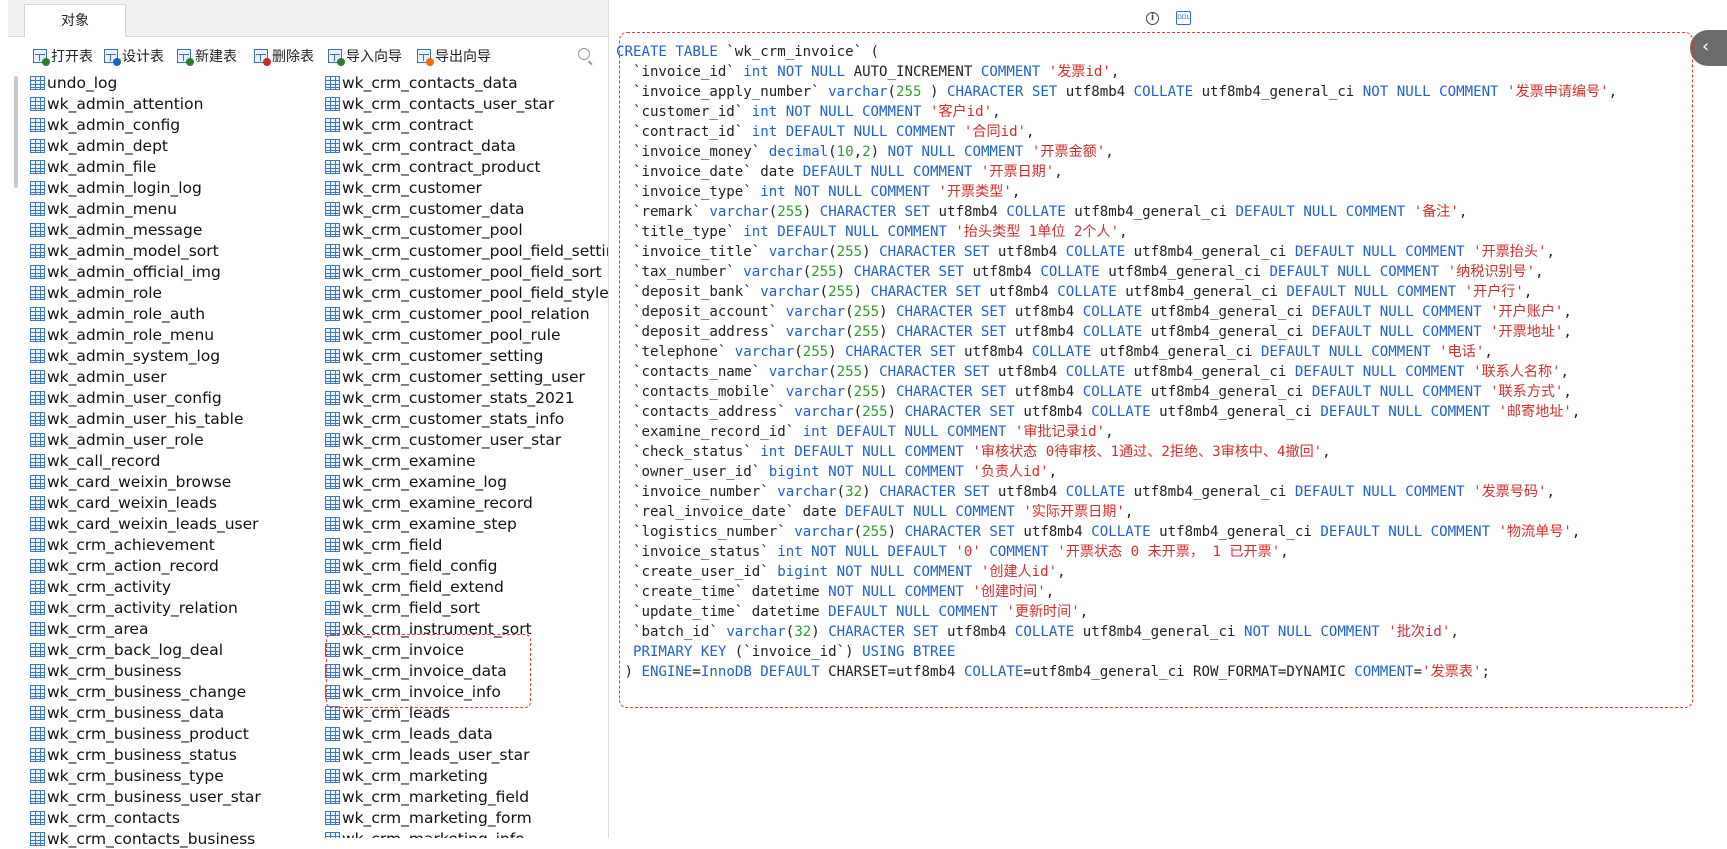 Image resolution: width=1727 pixels, height=849 pixels. What do you see at coordinates (466, 712) in the screenshot?
I see `table-row: wk_crm_leads` at bounding box center [466, 712].